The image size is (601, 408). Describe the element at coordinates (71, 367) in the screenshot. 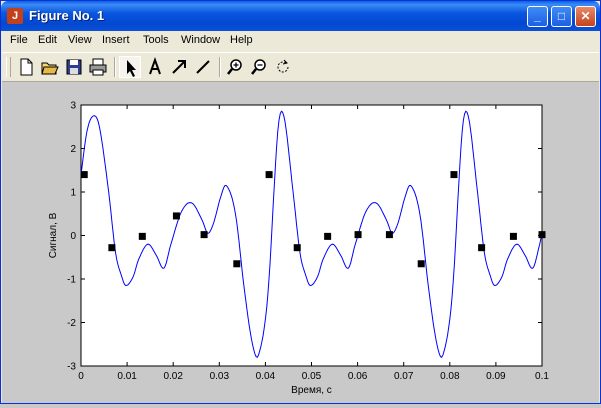

I see `y-tick-label: -3` at that location.